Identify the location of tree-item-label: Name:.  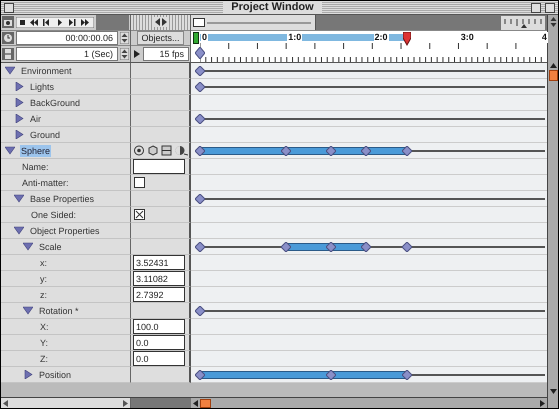
(35, 166).